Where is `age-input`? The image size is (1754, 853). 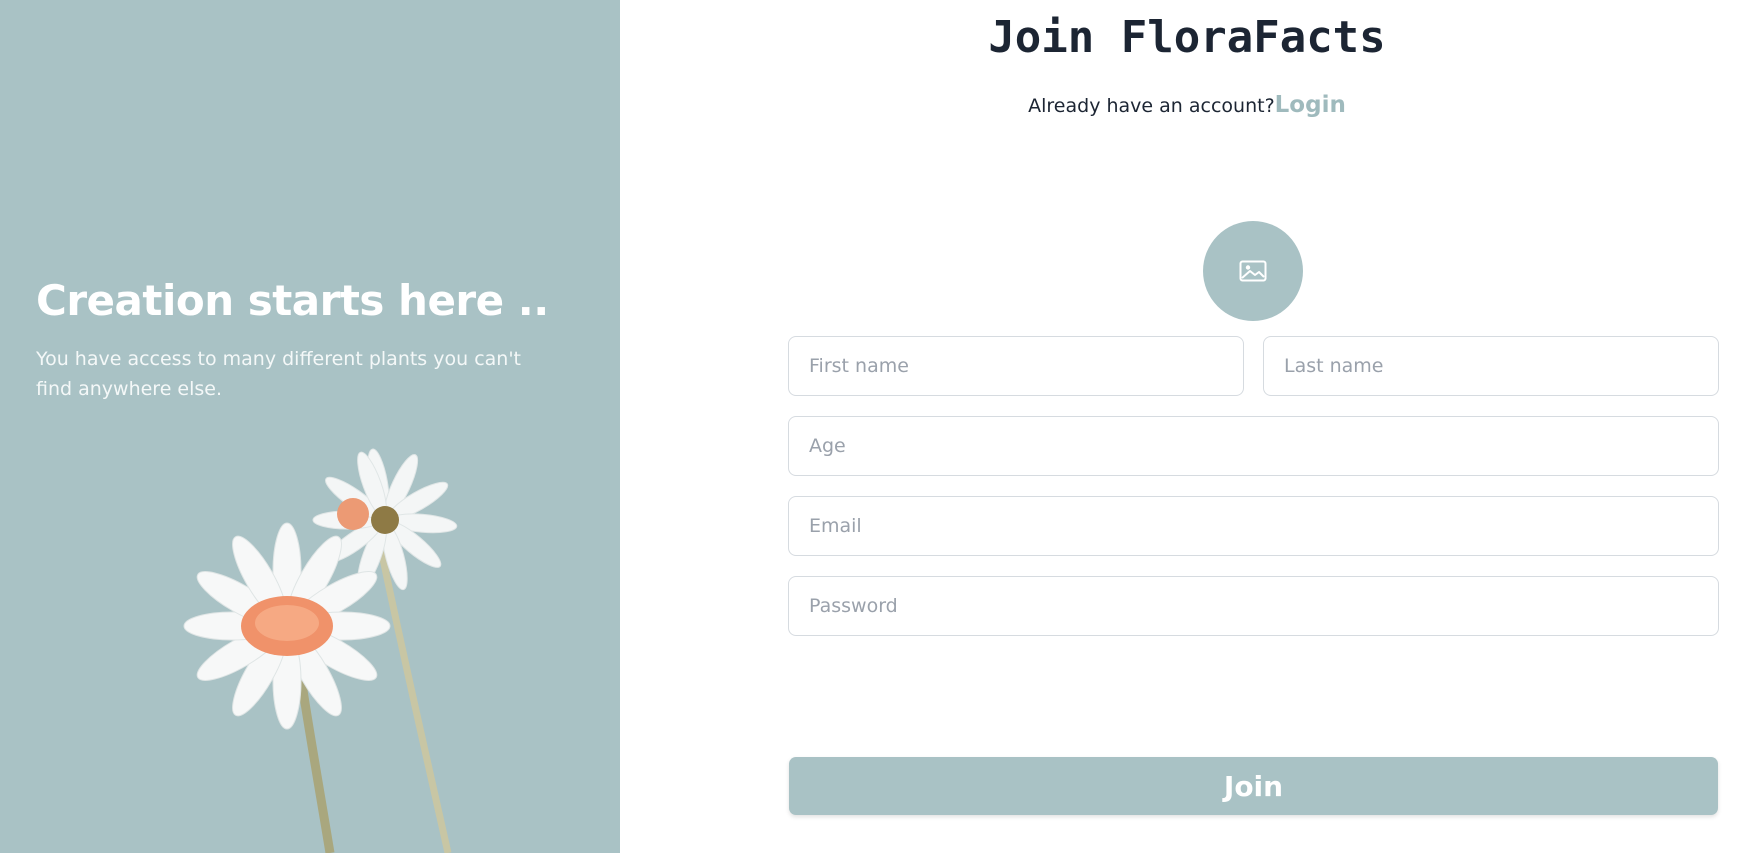 age-input is located at coordinates (1253, 446).